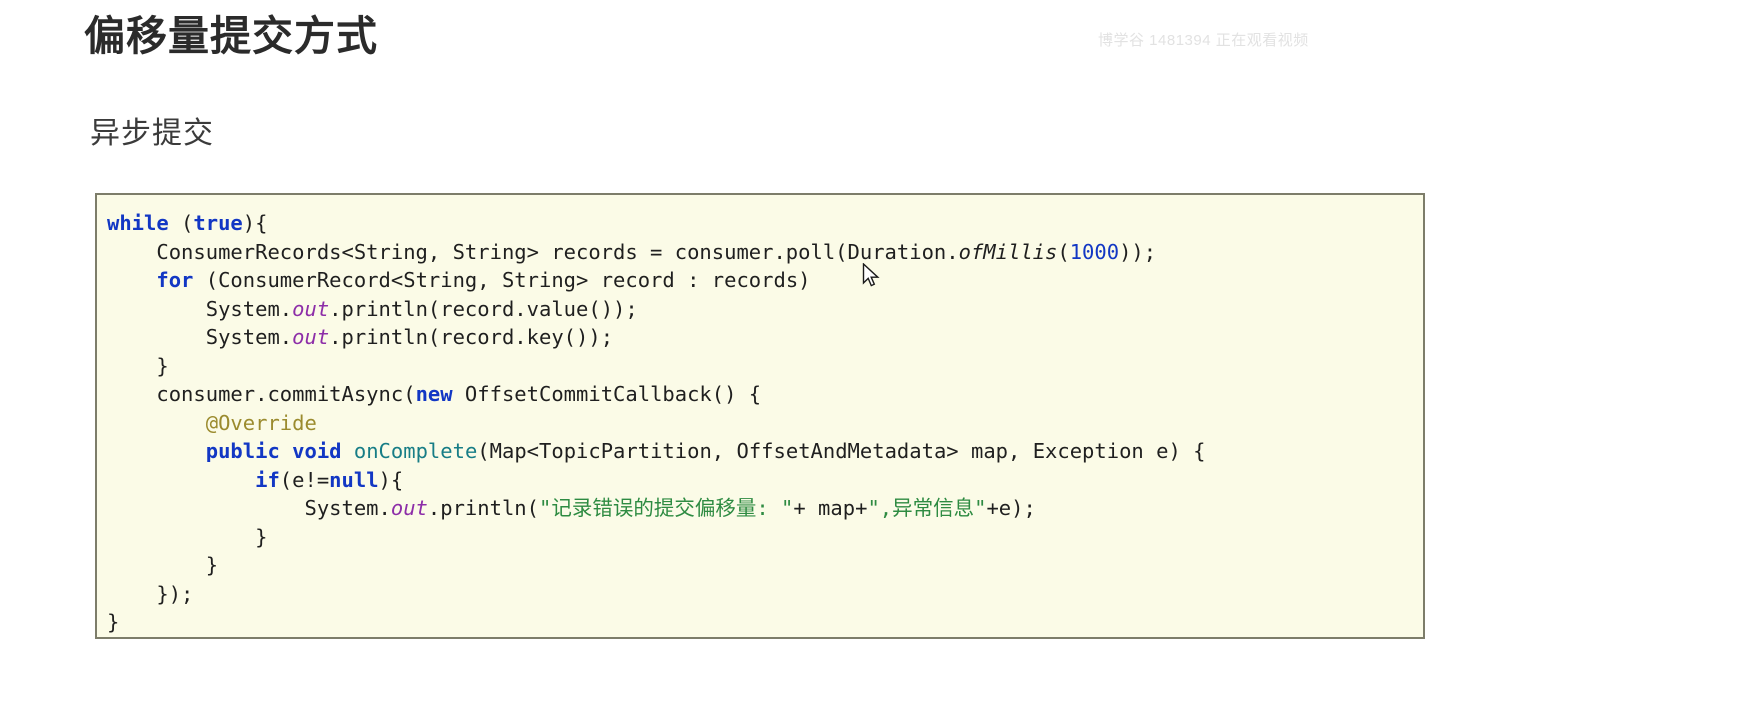 The width and height of the screenshot is (1762, 707). I want to click on section-subtitle: 异步提交, so click(152, 133).